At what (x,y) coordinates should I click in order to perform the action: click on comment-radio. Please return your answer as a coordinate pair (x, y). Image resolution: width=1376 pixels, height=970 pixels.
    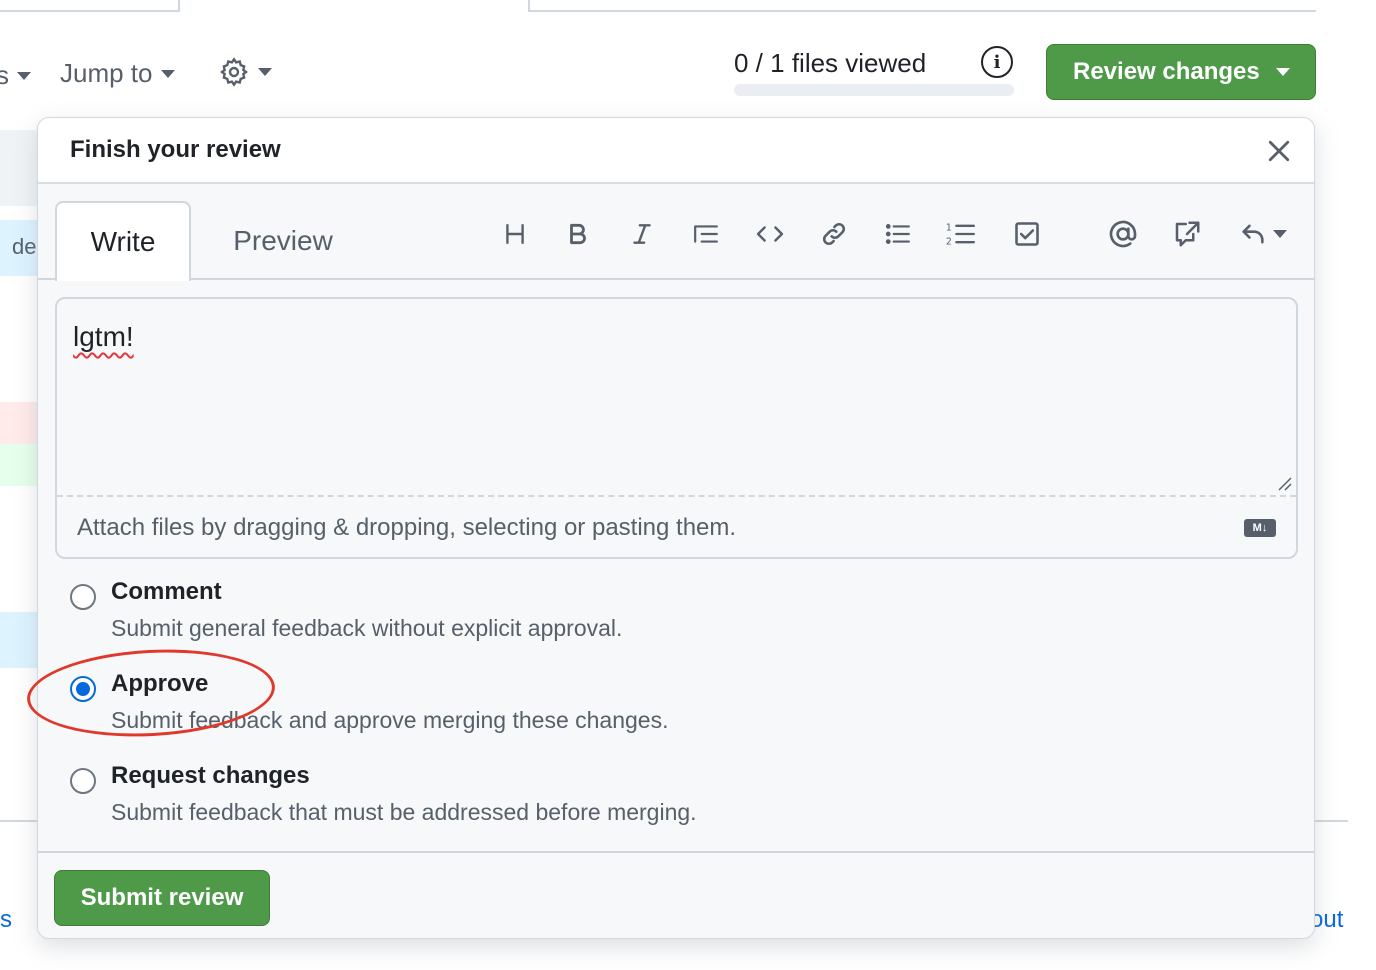
    Looking at the image, I should click on (83, 597).